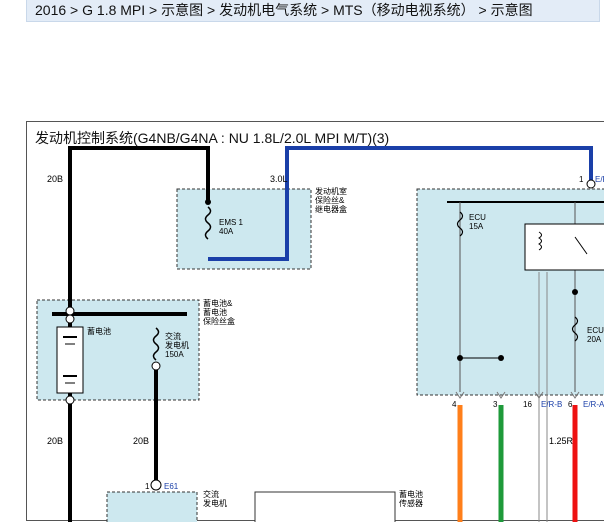  I want to click on pin-label-1-er: 1, so click(581, 179).